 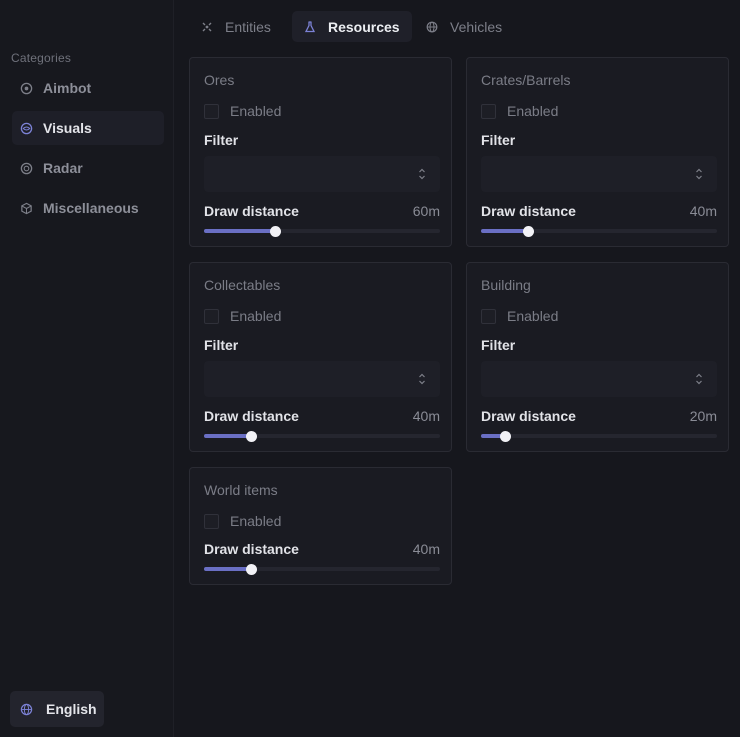 I want to click on tab-vehicles: Vehicles, so click(x=464, y=26).